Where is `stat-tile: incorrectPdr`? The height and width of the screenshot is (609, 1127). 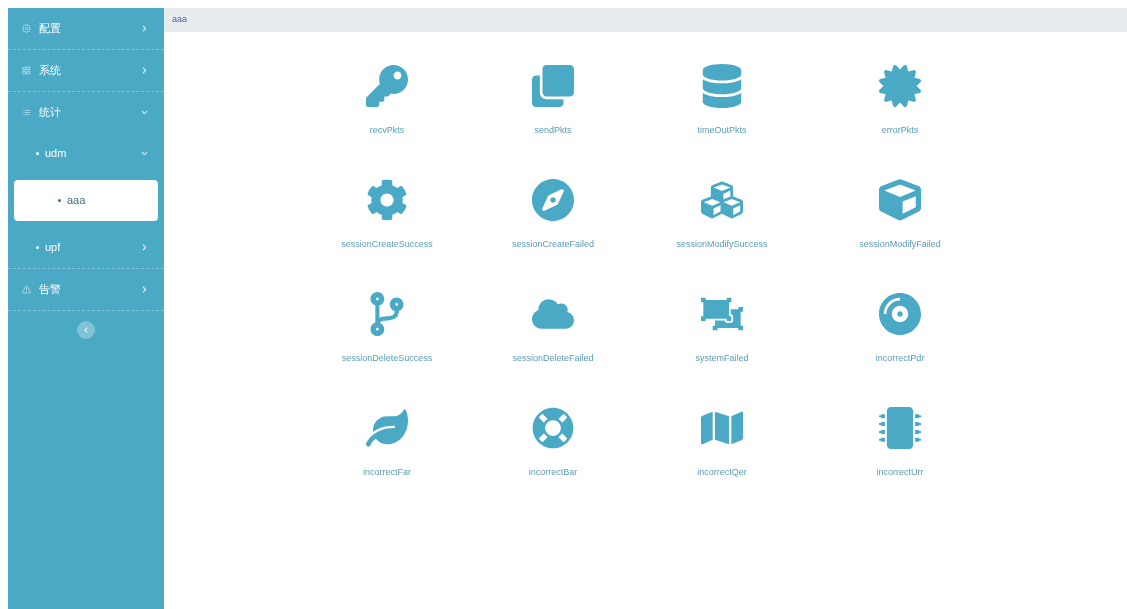
stat-tile: incorrectPdr is located at coordinates (900, 337).